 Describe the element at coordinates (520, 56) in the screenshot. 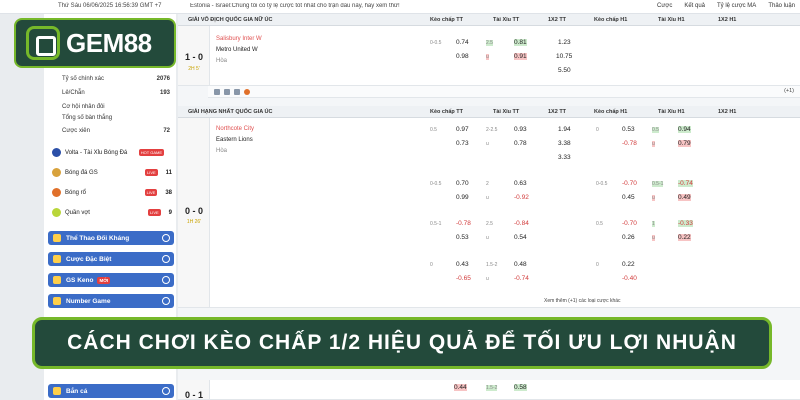

I see `odds-cell: 0.91` at that location.